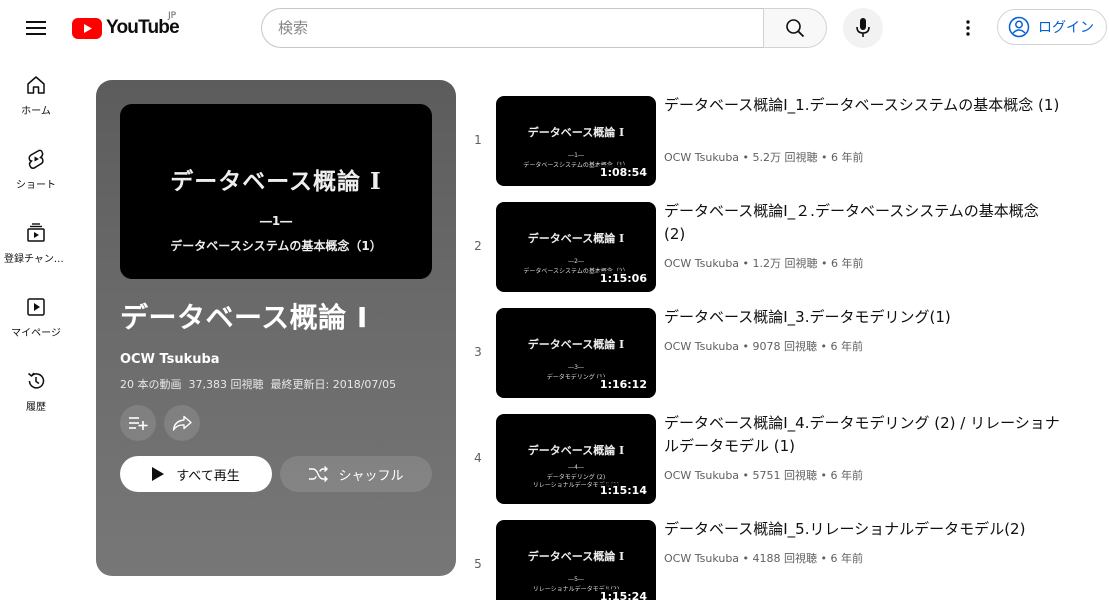  Describe the element at coordinates (623, 278) in the screenshot. I see `duration-badge: 1:15:06` at that location.